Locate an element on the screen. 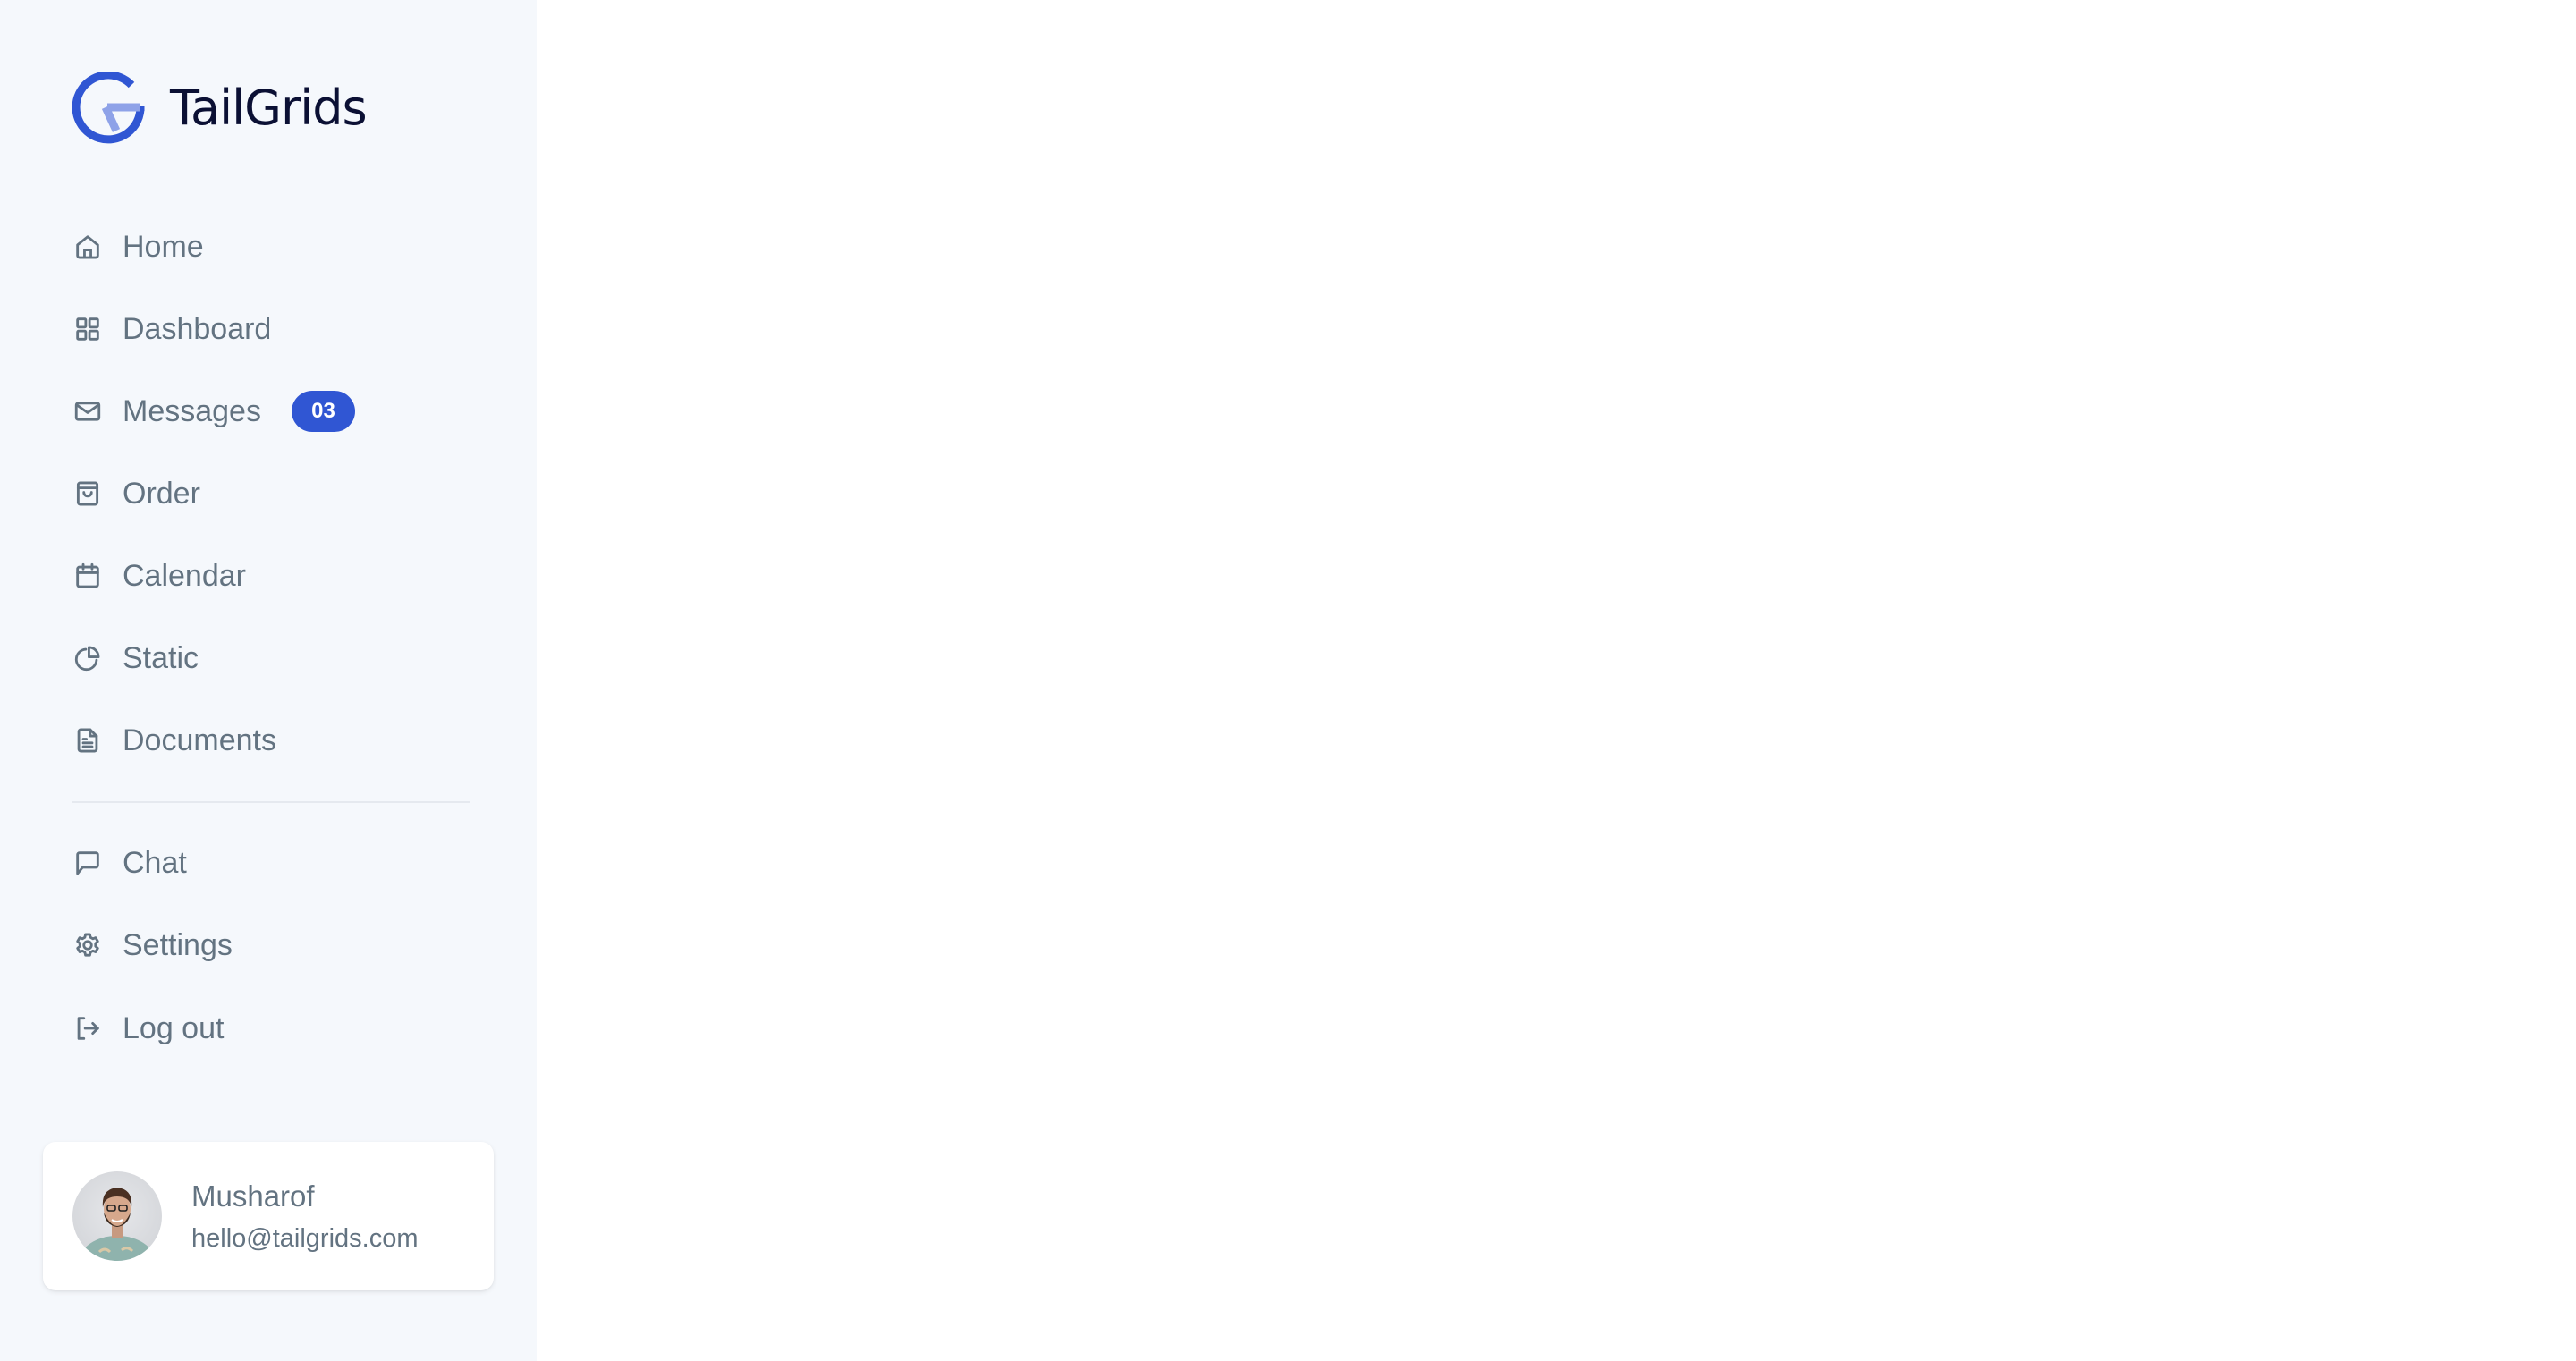  sidebar-item-label: Log out is located at coordinates (174, 1027).